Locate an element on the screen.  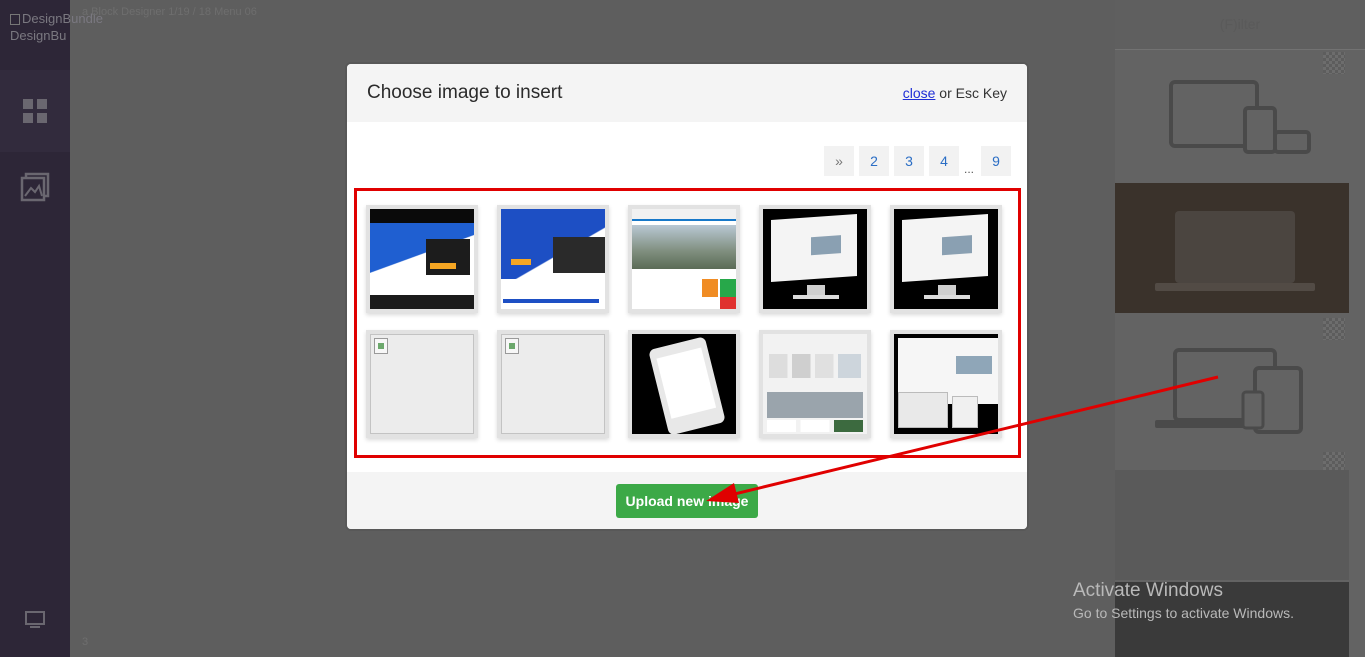
monitor-icon is located at coordinates (35, 619).